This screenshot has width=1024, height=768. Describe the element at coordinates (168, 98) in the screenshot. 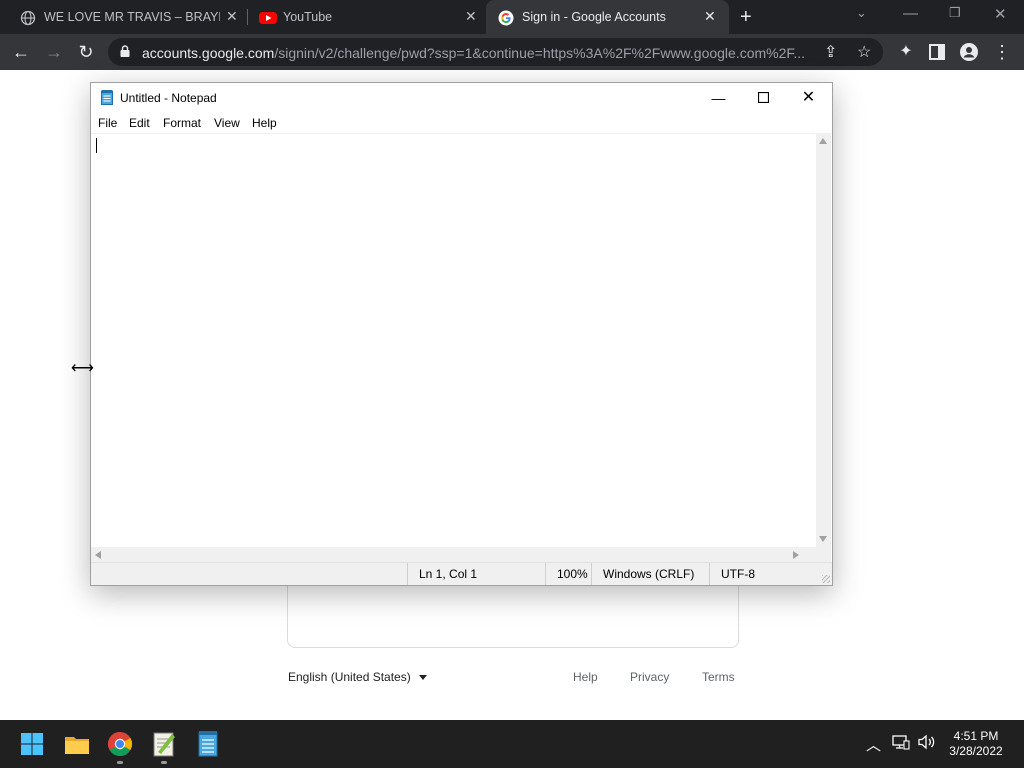

I see `notepad-title: Untitled - Notepad` at that location.